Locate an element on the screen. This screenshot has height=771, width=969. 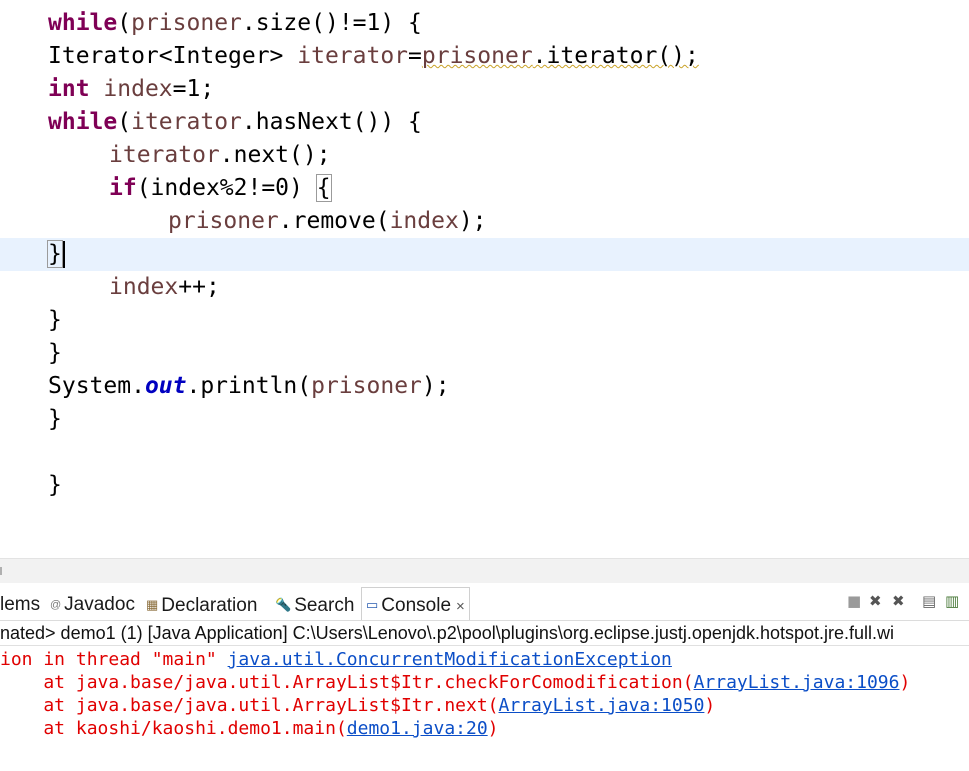
tab-label: Console is located at coordinates (416, 605).